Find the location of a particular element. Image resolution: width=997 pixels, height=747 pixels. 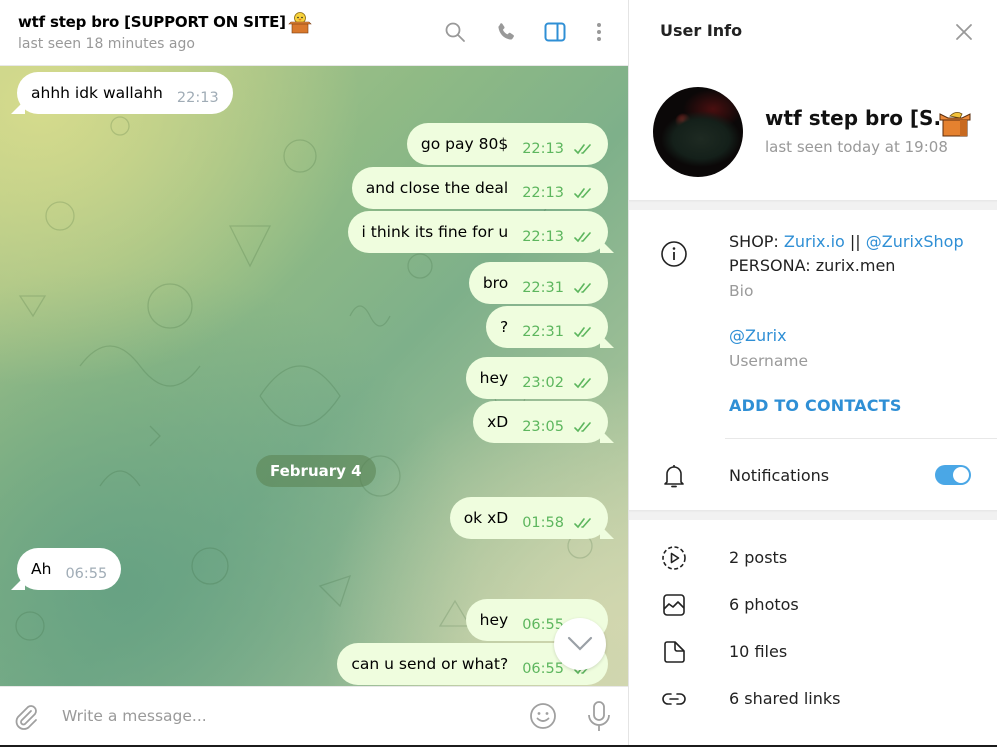

emoji-icon is located at coordinates (543, 716).